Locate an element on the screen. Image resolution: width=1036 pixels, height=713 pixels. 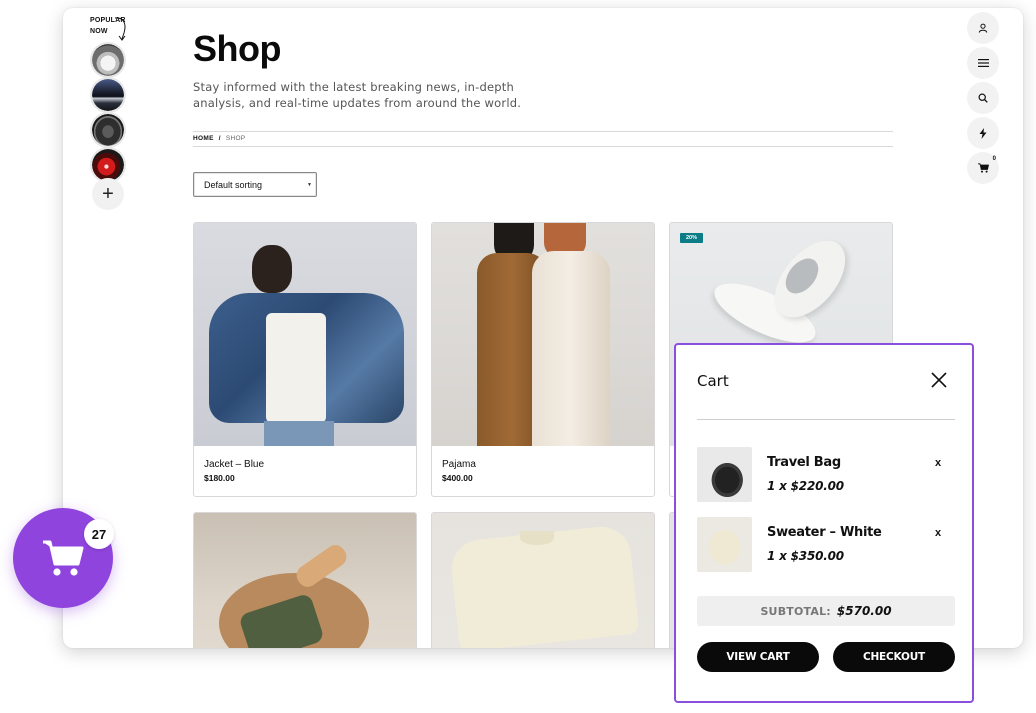
cart-subtotal: SUBTOTAL: $570.00 is located at coordinates (826, 611).